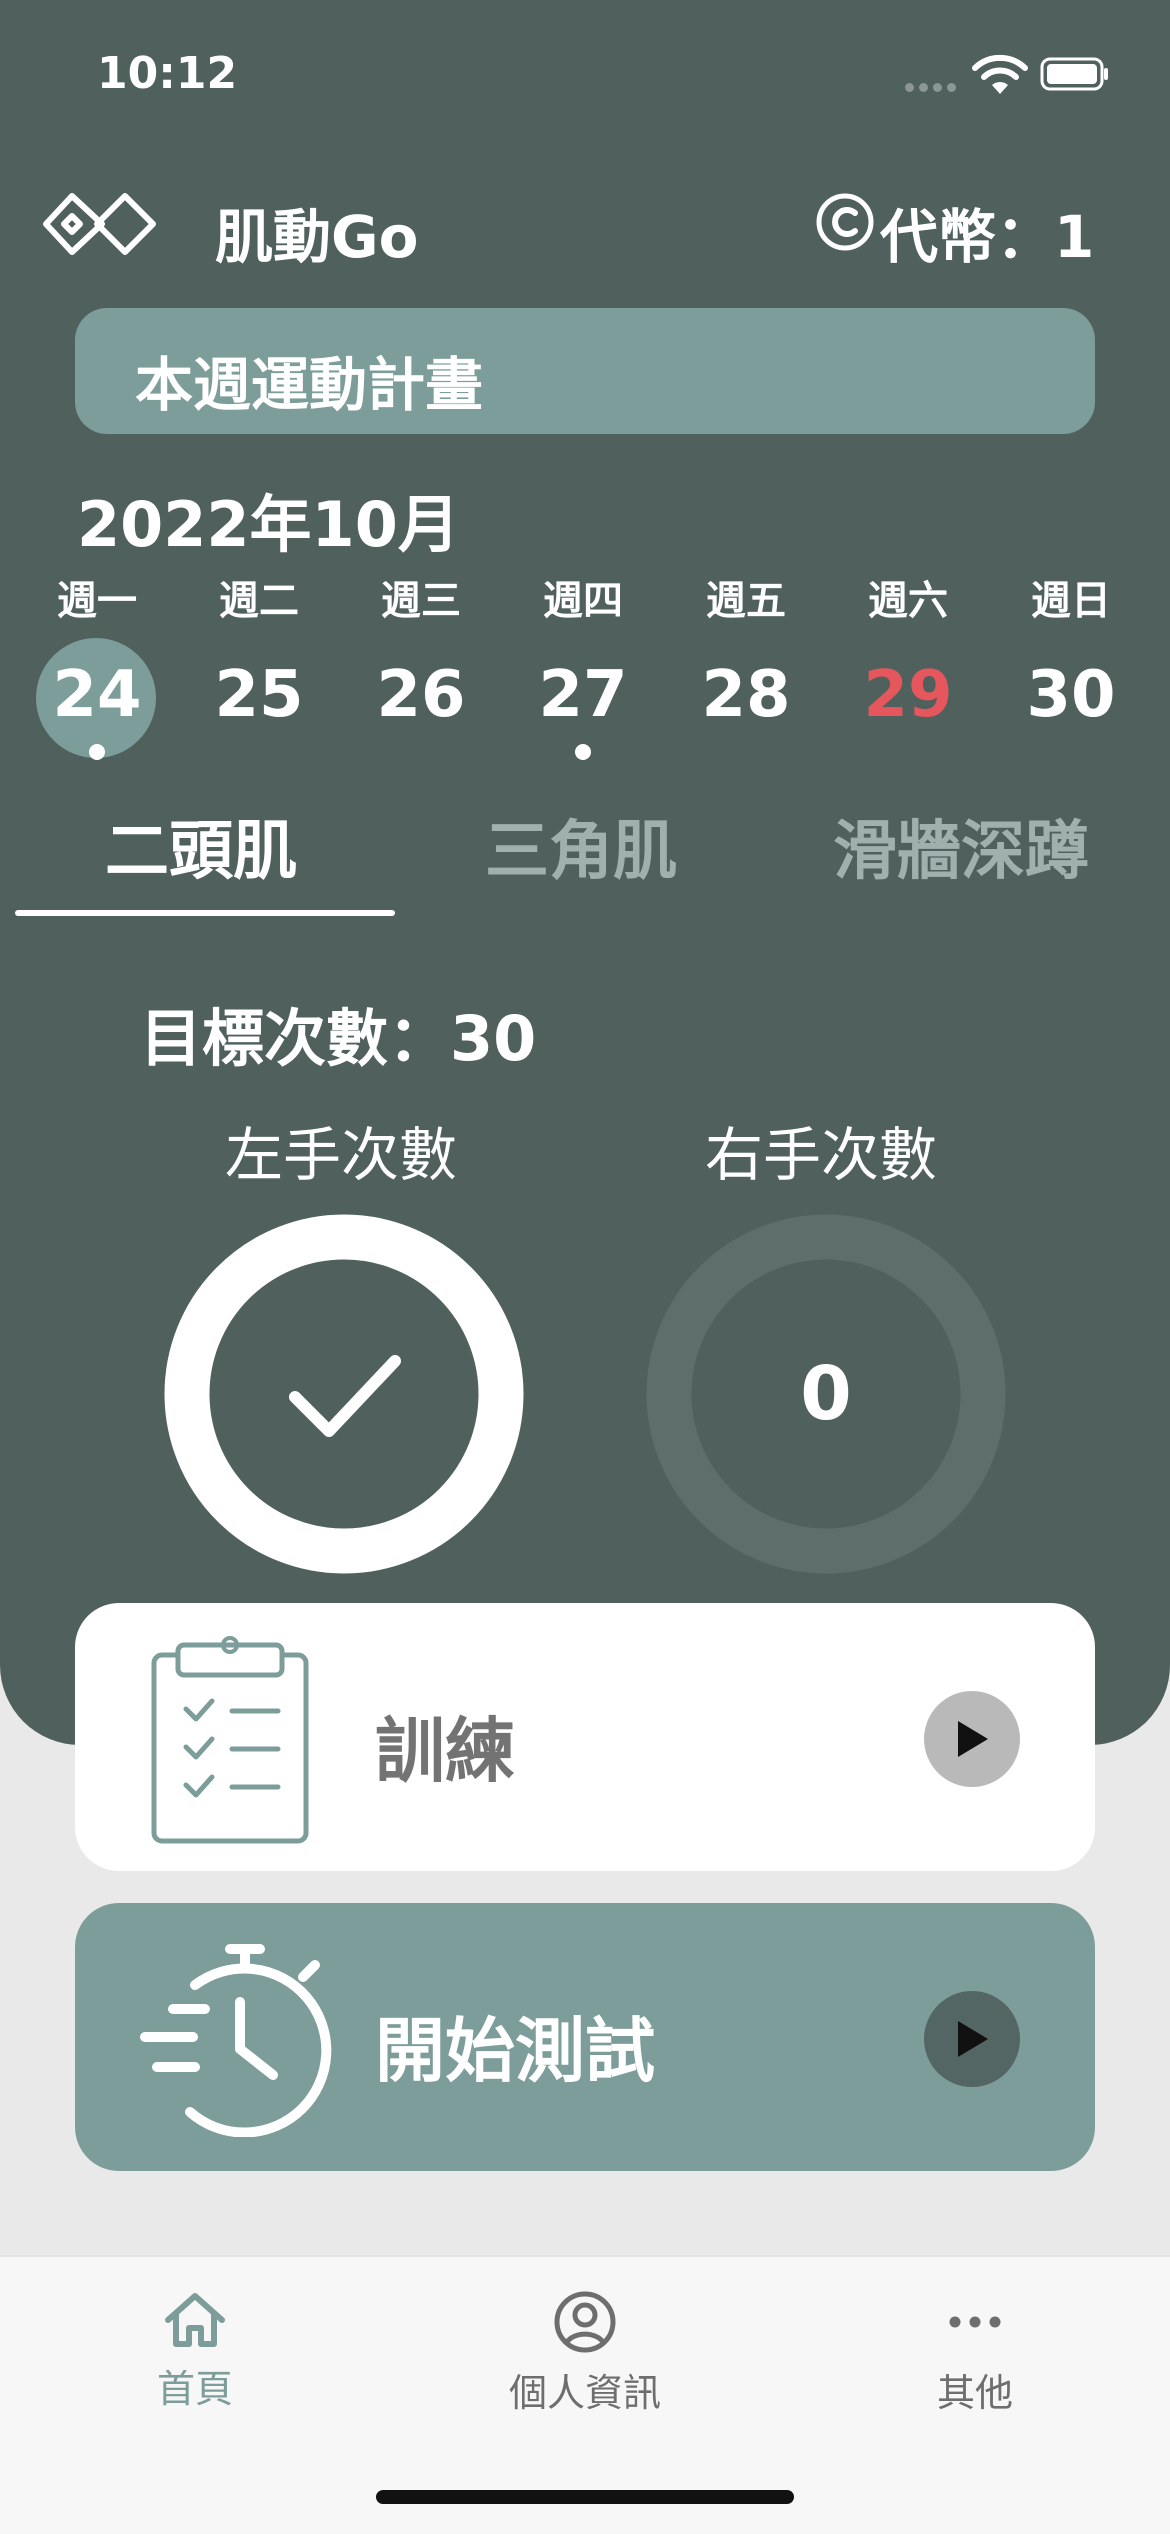 The image size is (1170, 2534). What do you see at coordinates (908, 695) in the screenshot?
I see `calendar-day: 29` at bounding box center [908, 695].